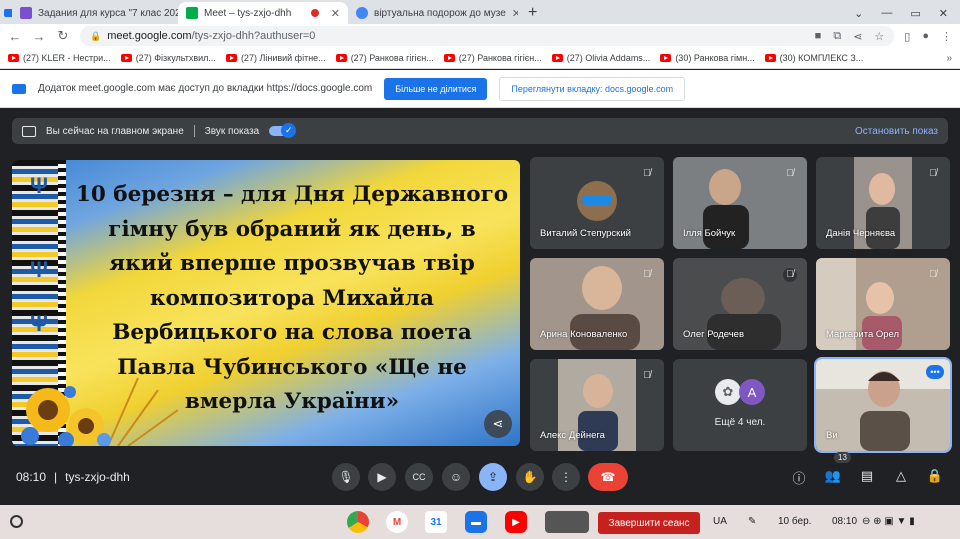 The image size is (960, 539). What do you see at coordinates (597, 405) in the screenshot?
I see `participant-tile: 🎙̸ Алекс Дейнега` at bounding box center [597, 405].